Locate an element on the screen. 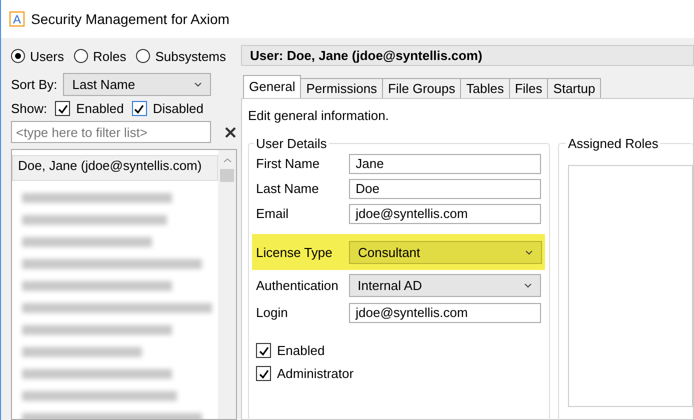 Image resolution: width=694 pixels, height=420 pixels. text-field: Doe is located at coordinates (444, 188).